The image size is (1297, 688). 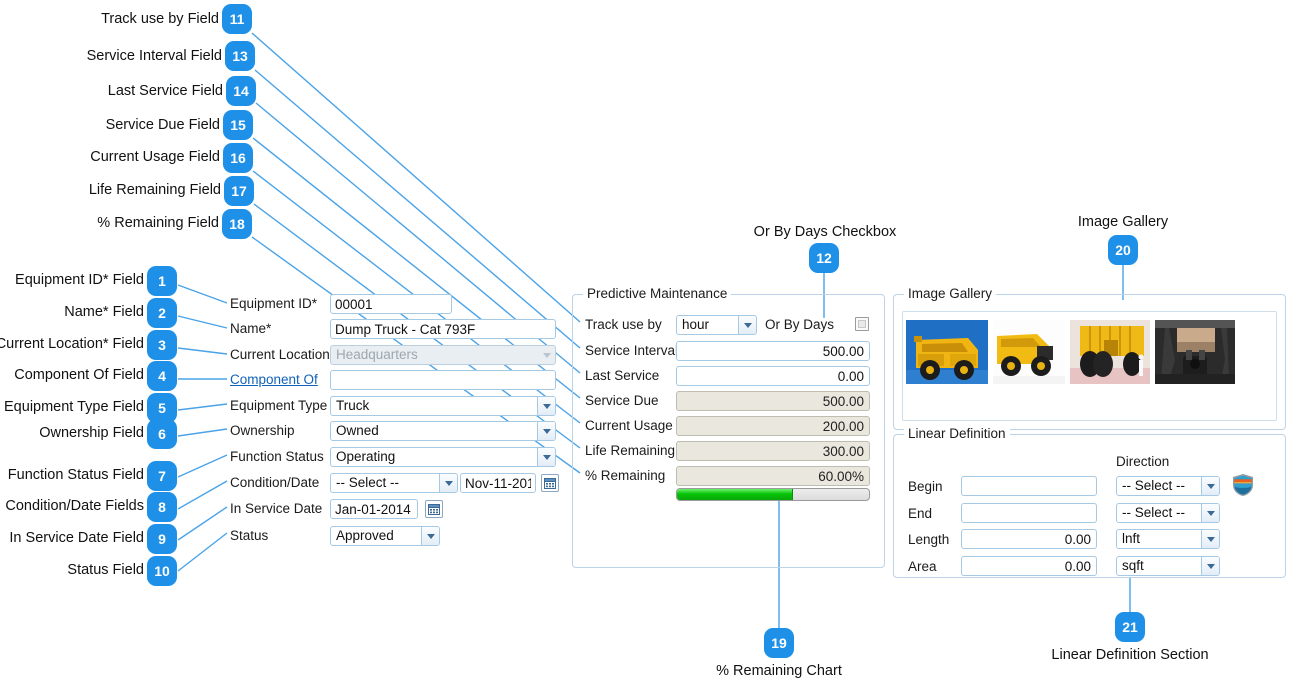 I want to click on percent-remaining-progress-bar, so click(x=773, y=494).